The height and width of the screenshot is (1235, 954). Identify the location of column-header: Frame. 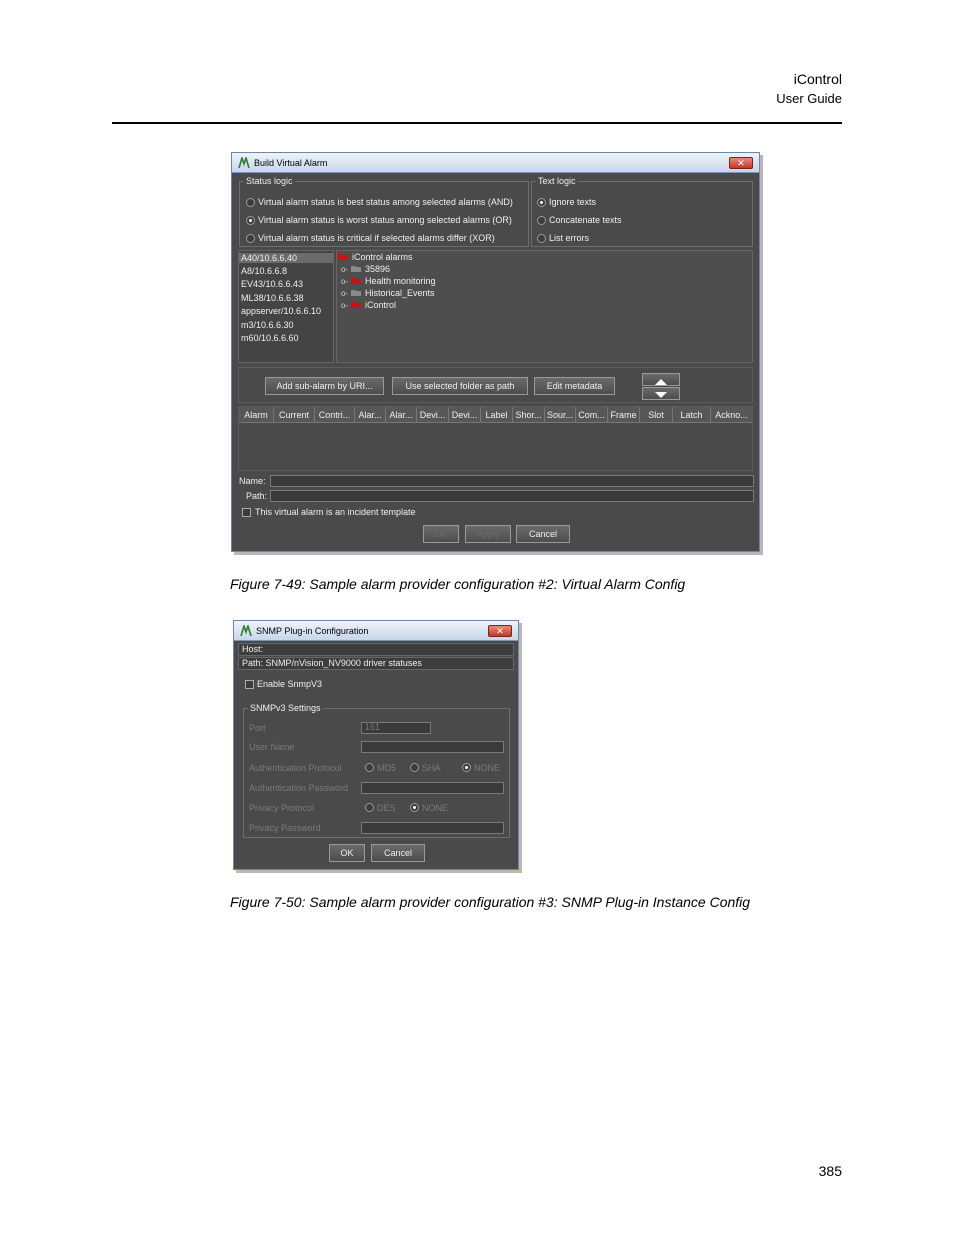
(624, 415).